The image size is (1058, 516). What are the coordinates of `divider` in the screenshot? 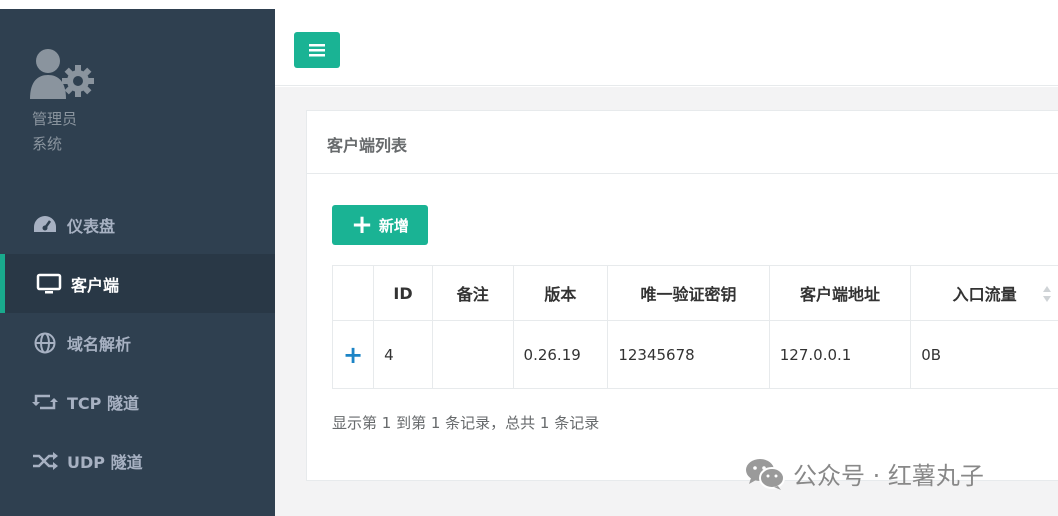 It's located at (682, 173).